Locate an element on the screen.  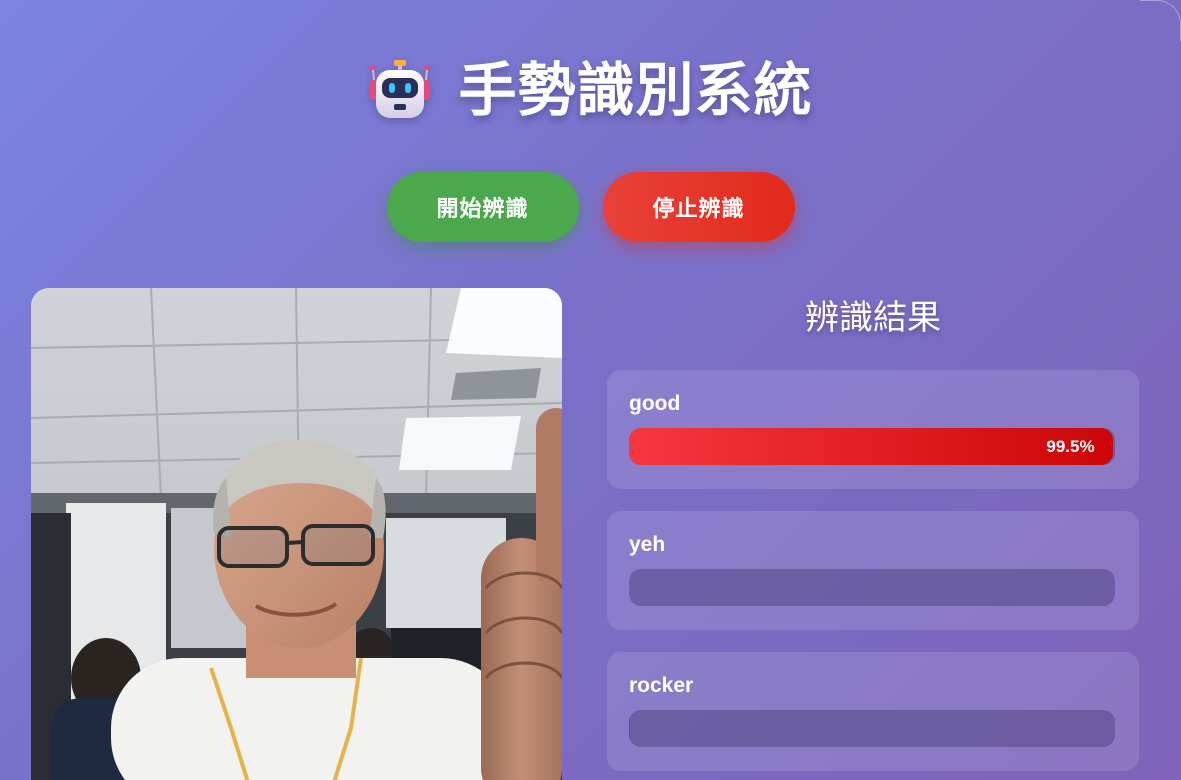
result-card-rocker: rocker is located at coordinates (873, 711).